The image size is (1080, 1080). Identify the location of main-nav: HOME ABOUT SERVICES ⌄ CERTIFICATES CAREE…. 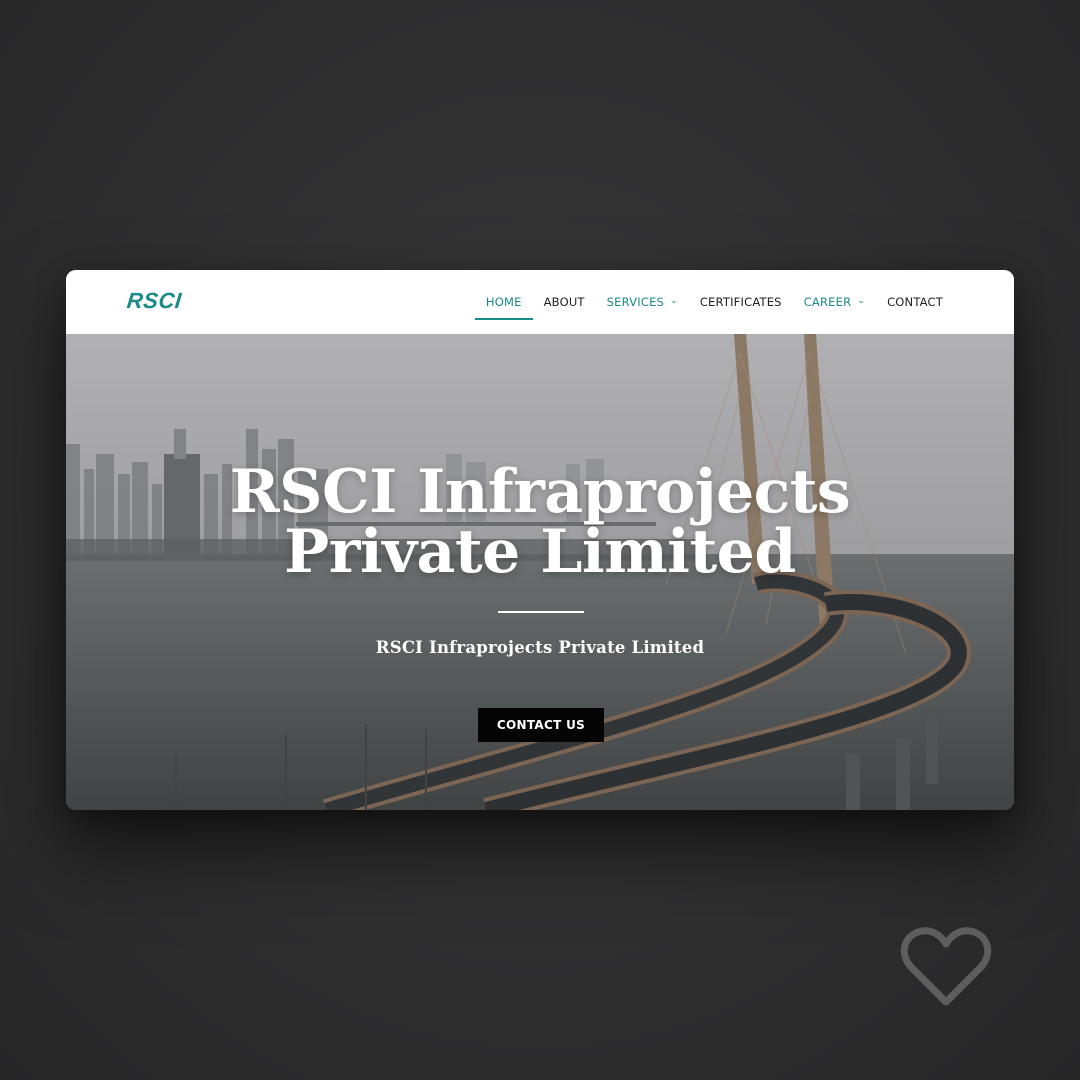
(714, 302).